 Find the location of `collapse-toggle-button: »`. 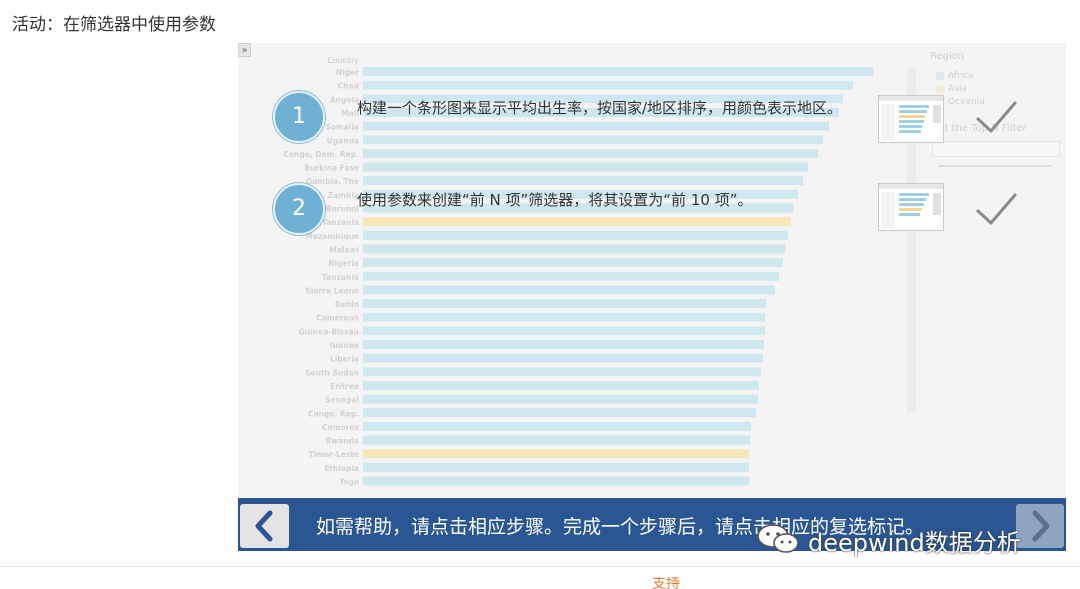

collapse-toggle-button: » is located at coordinates (244, 50).